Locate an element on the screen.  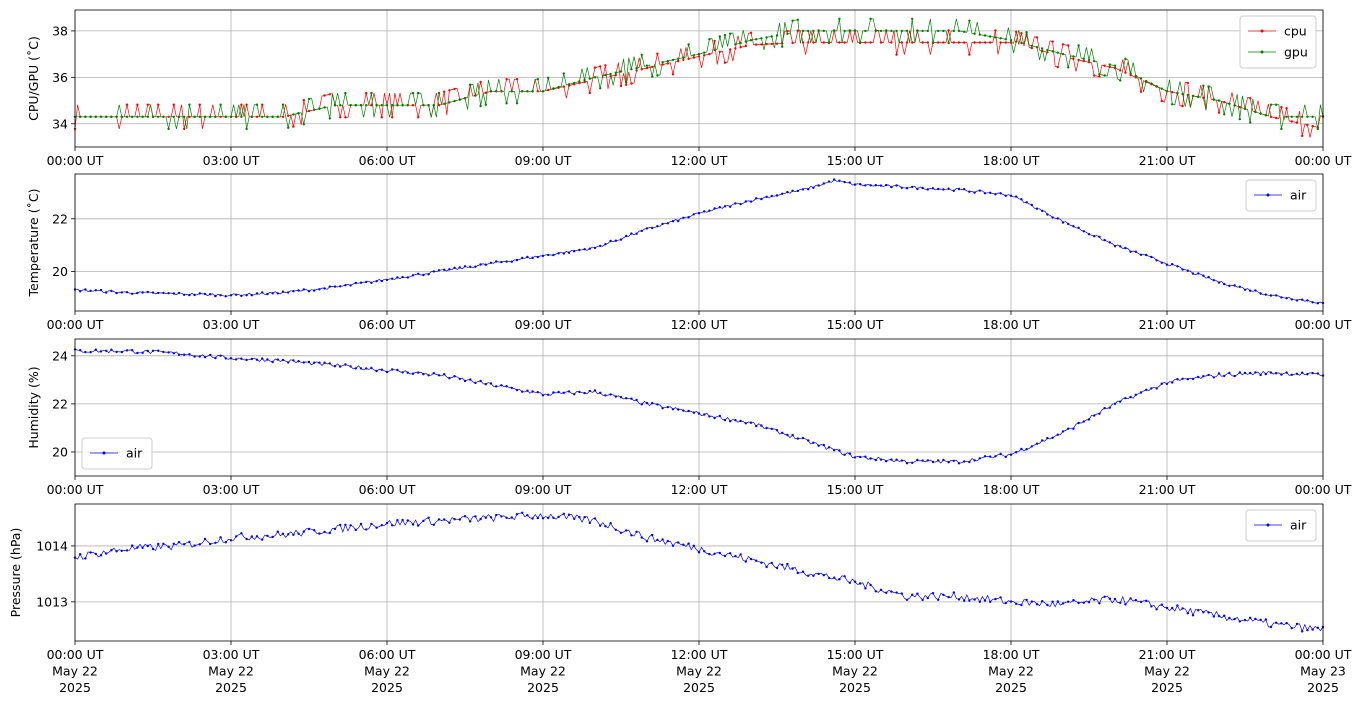
x-tick-label: 06:00 UT is located at coordinates (387, 324).